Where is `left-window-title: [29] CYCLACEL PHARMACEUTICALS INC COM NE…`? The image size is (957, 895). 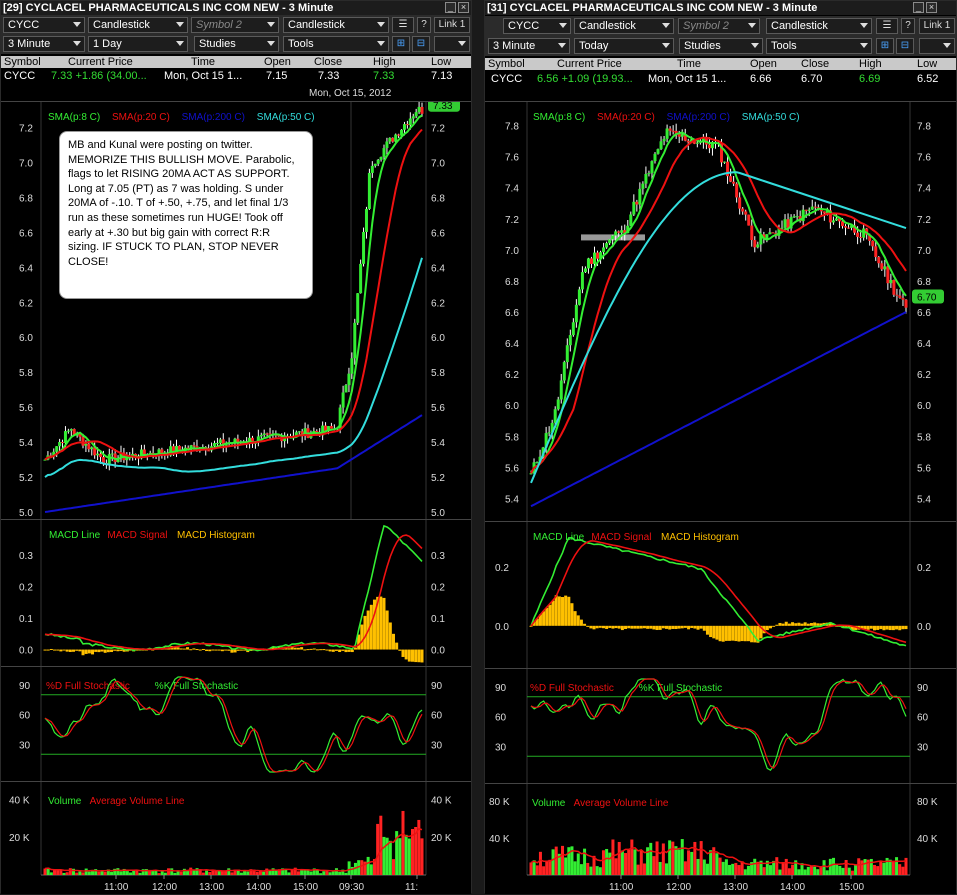 left-window-title: [29] CYCLACEL PHARMACEUTICALS INC COM NE… is located at coordinates (236, 8).